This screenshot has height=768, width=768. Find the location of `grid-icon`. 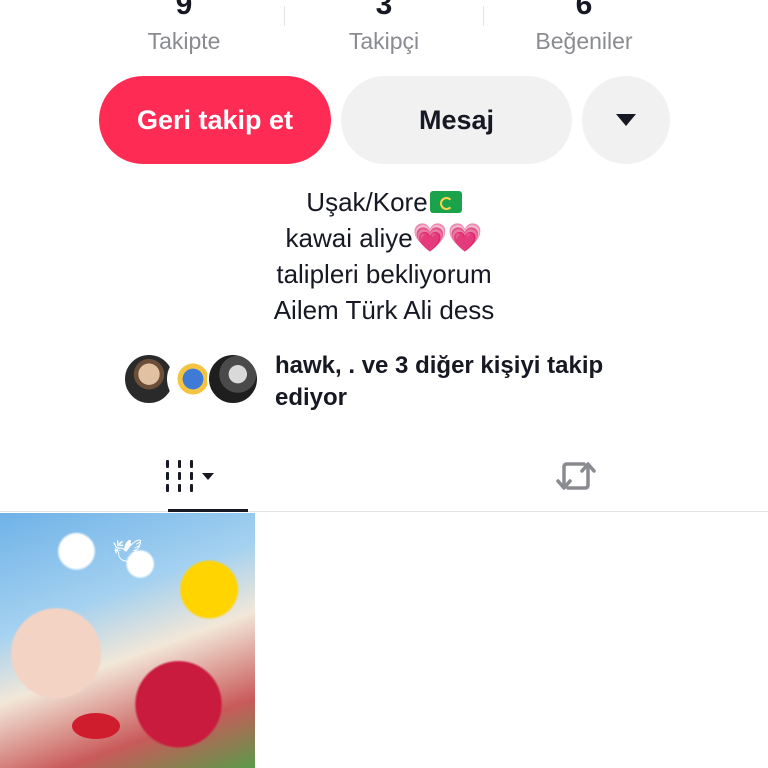

grid-icon is located at coordinates (190, 476).